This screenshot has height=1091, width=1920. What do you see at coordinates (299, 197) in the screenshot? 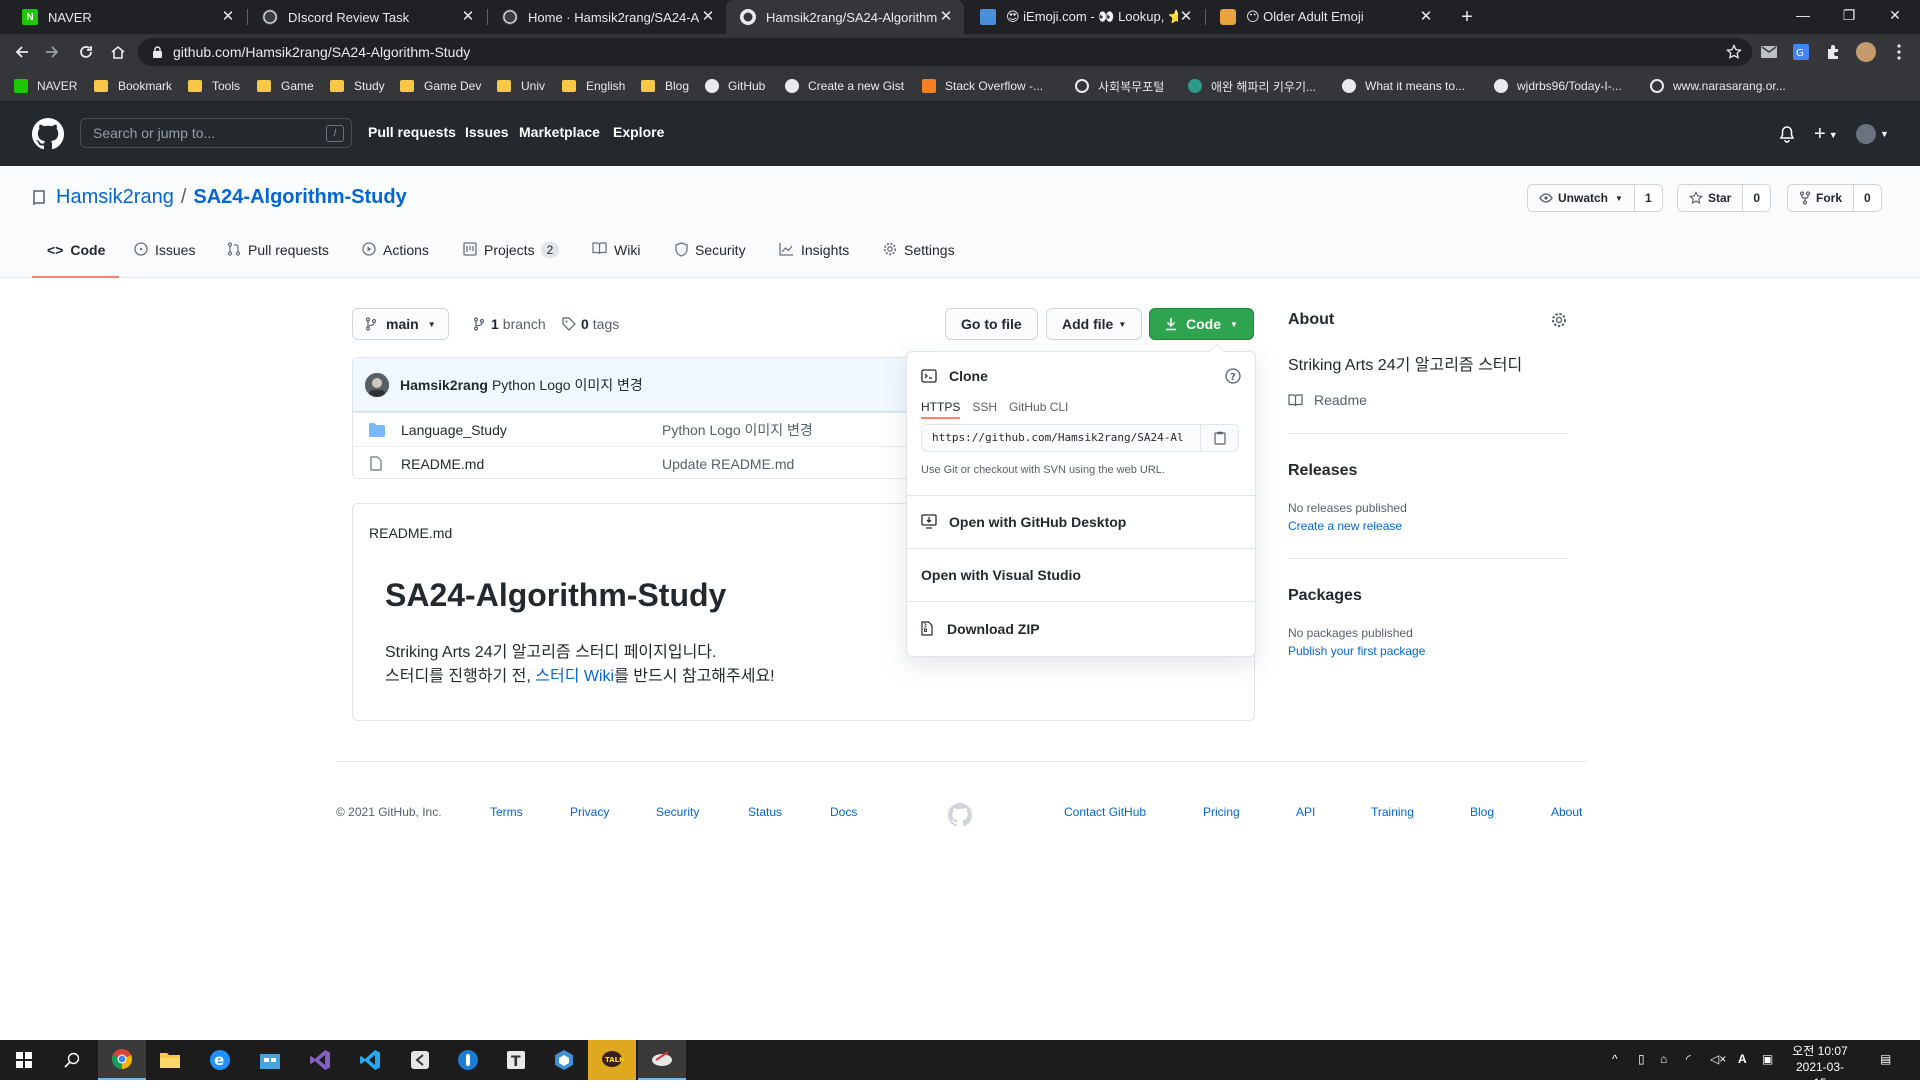
I see `repo-name-link: SA24-Algorithm-Study` at bounding box center [299, 197].